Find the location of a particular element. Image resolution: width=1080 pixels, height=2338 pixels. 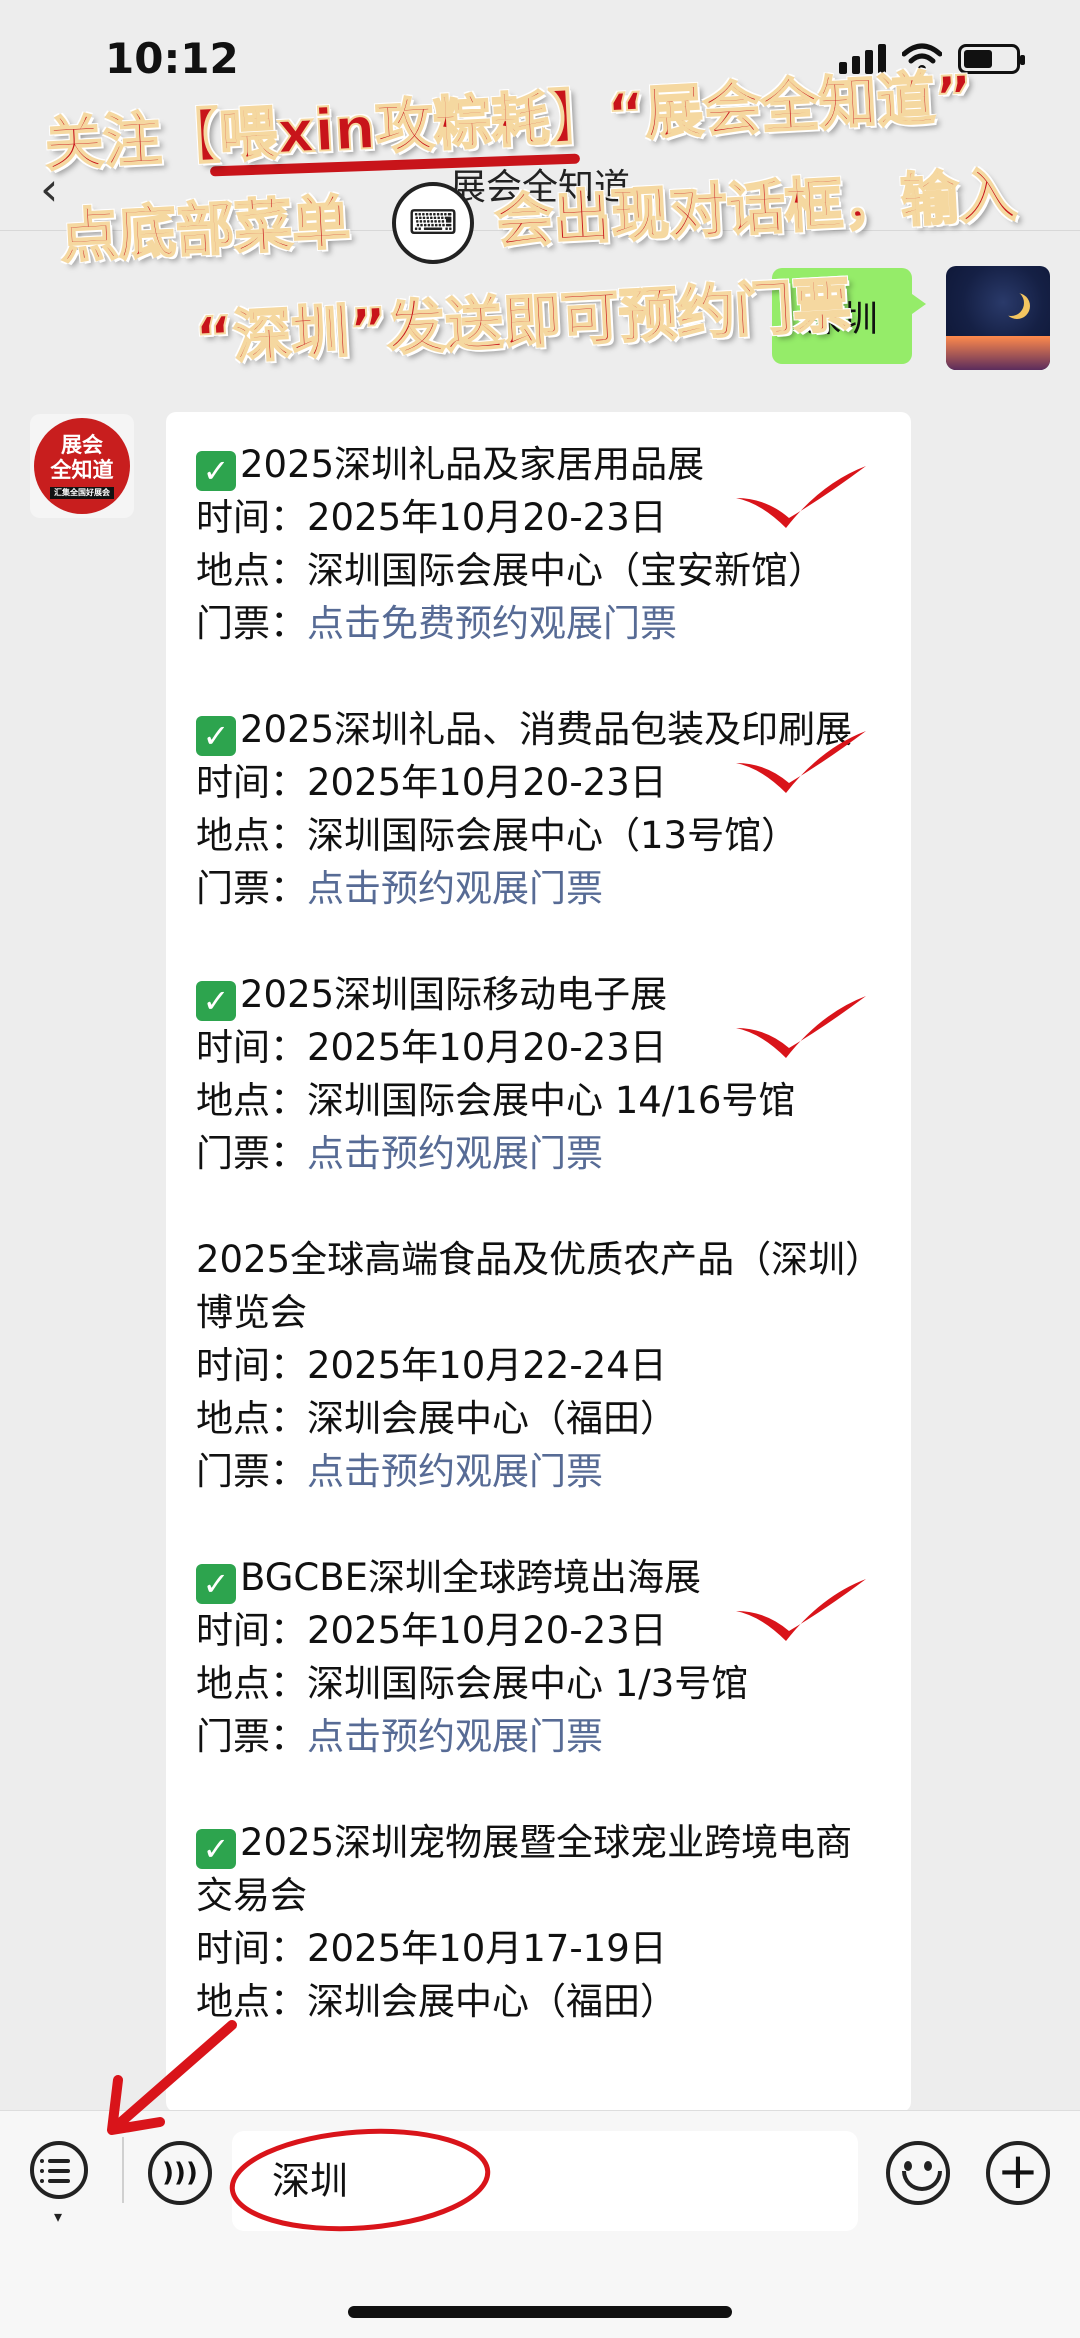

bot-avatar-tagline: 汇集全国好展会 is located at coordinates (82, 493).